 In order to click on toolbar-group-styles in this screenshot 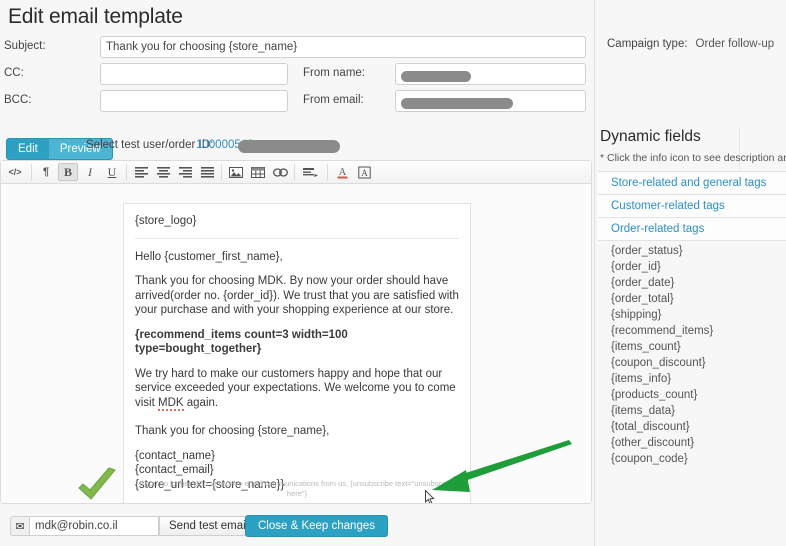, I will do `click(311, 172)`.